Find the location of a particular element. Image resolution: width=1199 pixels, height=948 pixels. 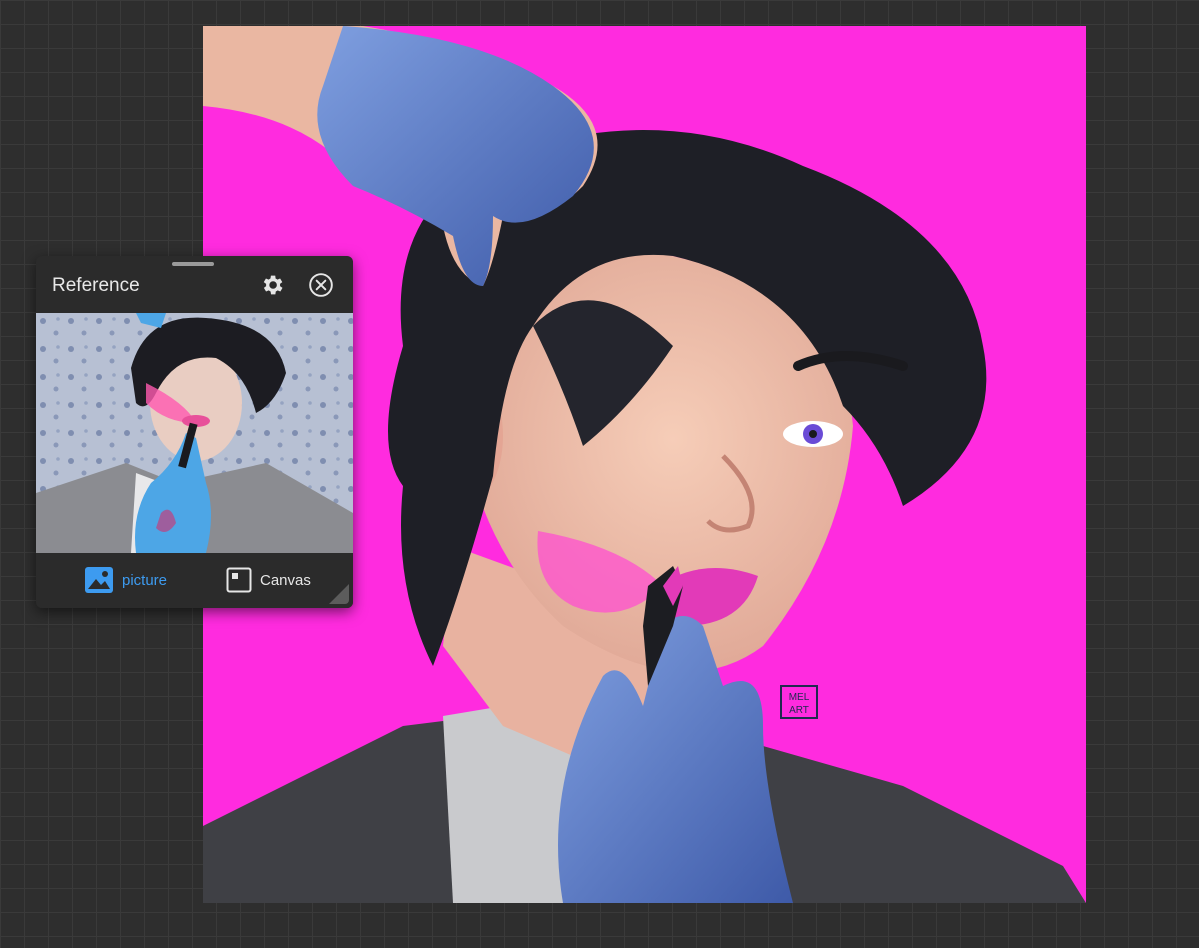

tab-canvas: Canvas is located at coordinates (268, 580).